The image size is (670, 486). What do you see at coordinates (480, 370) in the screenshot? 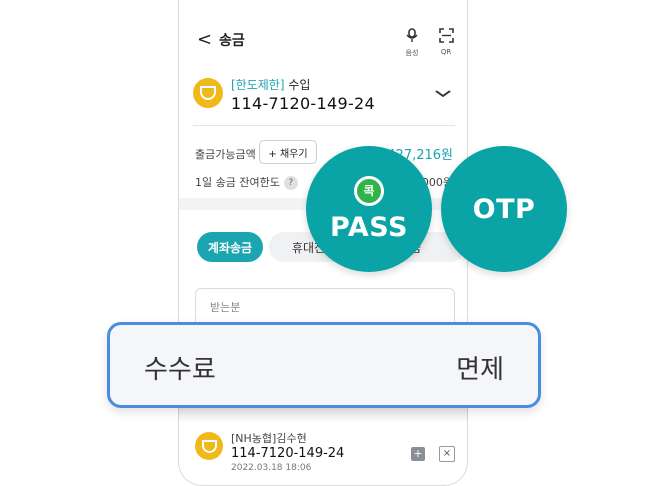
I see `fee-value: 면제` at bounding box center [480, 370].